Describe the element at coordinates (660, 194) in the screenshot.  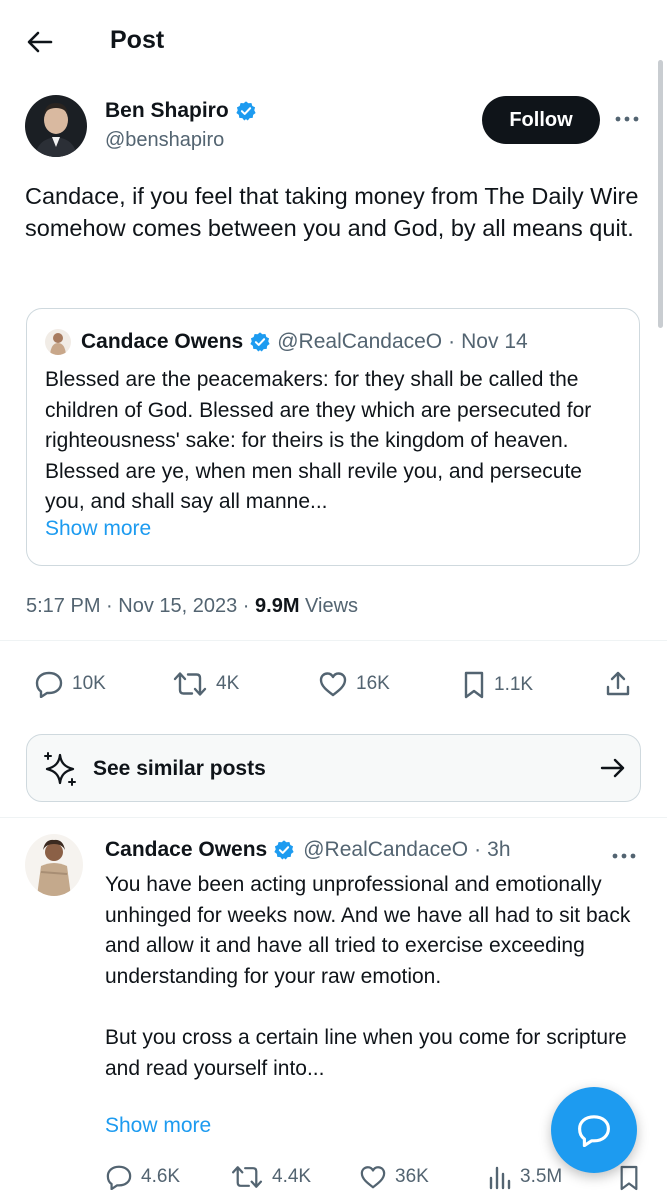
I see `scrollbar` at that location.